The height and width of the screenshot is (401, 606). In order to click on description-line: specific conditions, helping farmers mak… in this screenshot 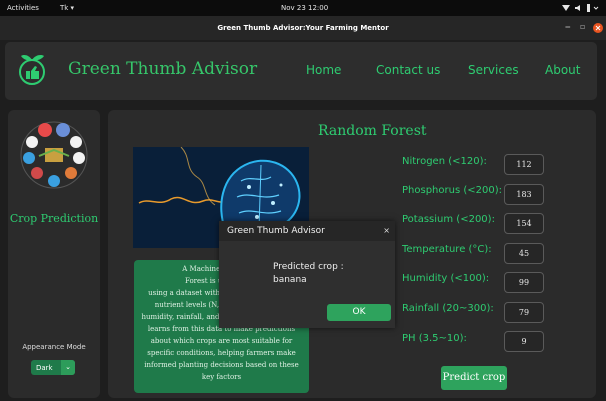, I will do `click(221, 353)`.